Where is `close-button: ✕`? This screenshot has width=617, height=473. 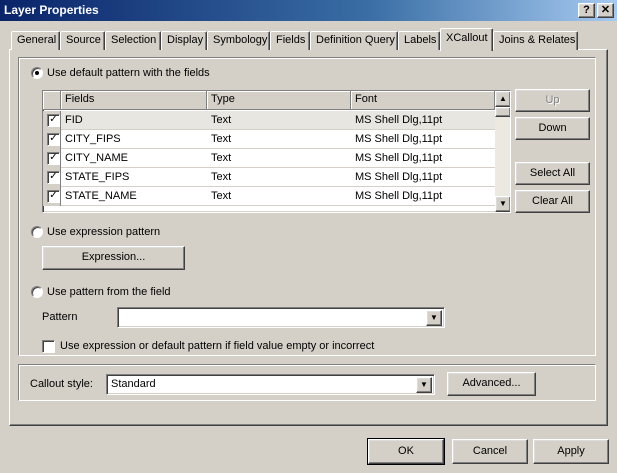 close-button: ✕ is located at coordinates (605, 10).